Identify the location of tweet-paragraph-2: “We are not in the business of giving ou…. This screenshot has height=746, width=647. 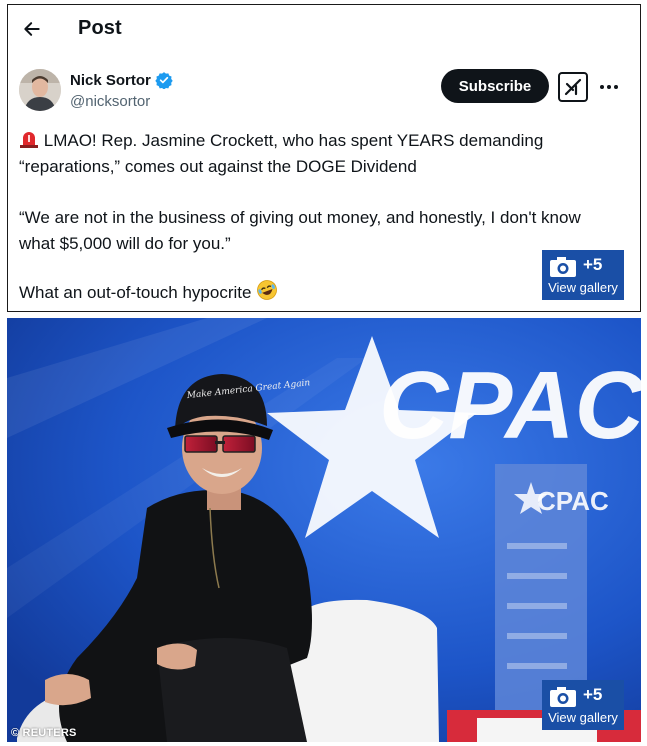
(300, 230).